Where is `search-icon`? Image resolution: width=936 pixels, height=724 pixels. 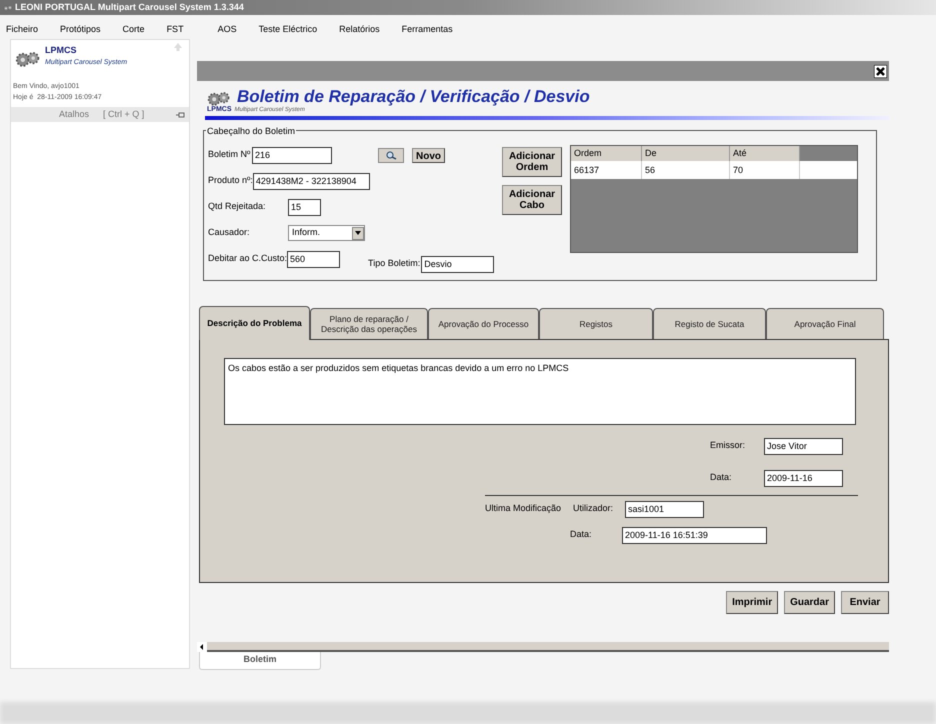 search-icon is located at coordinates (391, 155).